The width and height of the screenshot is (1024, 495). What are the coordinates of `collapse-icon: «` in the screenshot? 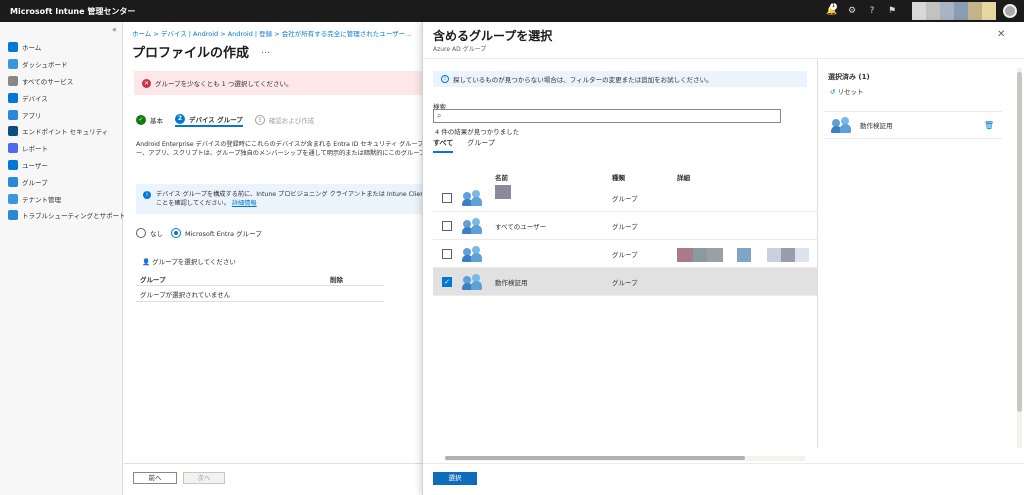 It's located at (114, 29).